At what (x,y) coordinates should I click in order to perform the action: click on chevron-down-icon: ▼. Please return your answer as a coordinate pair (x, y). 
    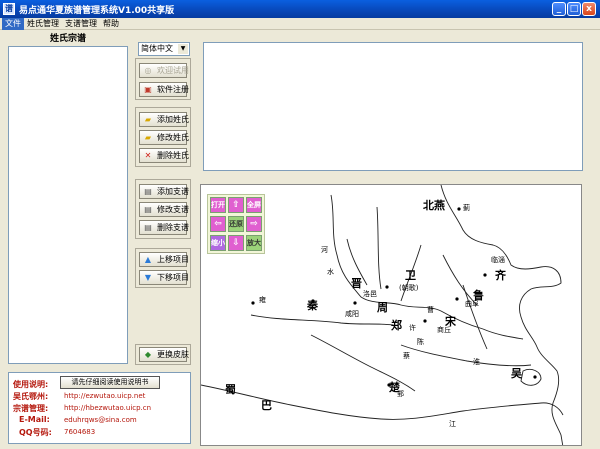
    Looking at the image, I should click on (183, 49).